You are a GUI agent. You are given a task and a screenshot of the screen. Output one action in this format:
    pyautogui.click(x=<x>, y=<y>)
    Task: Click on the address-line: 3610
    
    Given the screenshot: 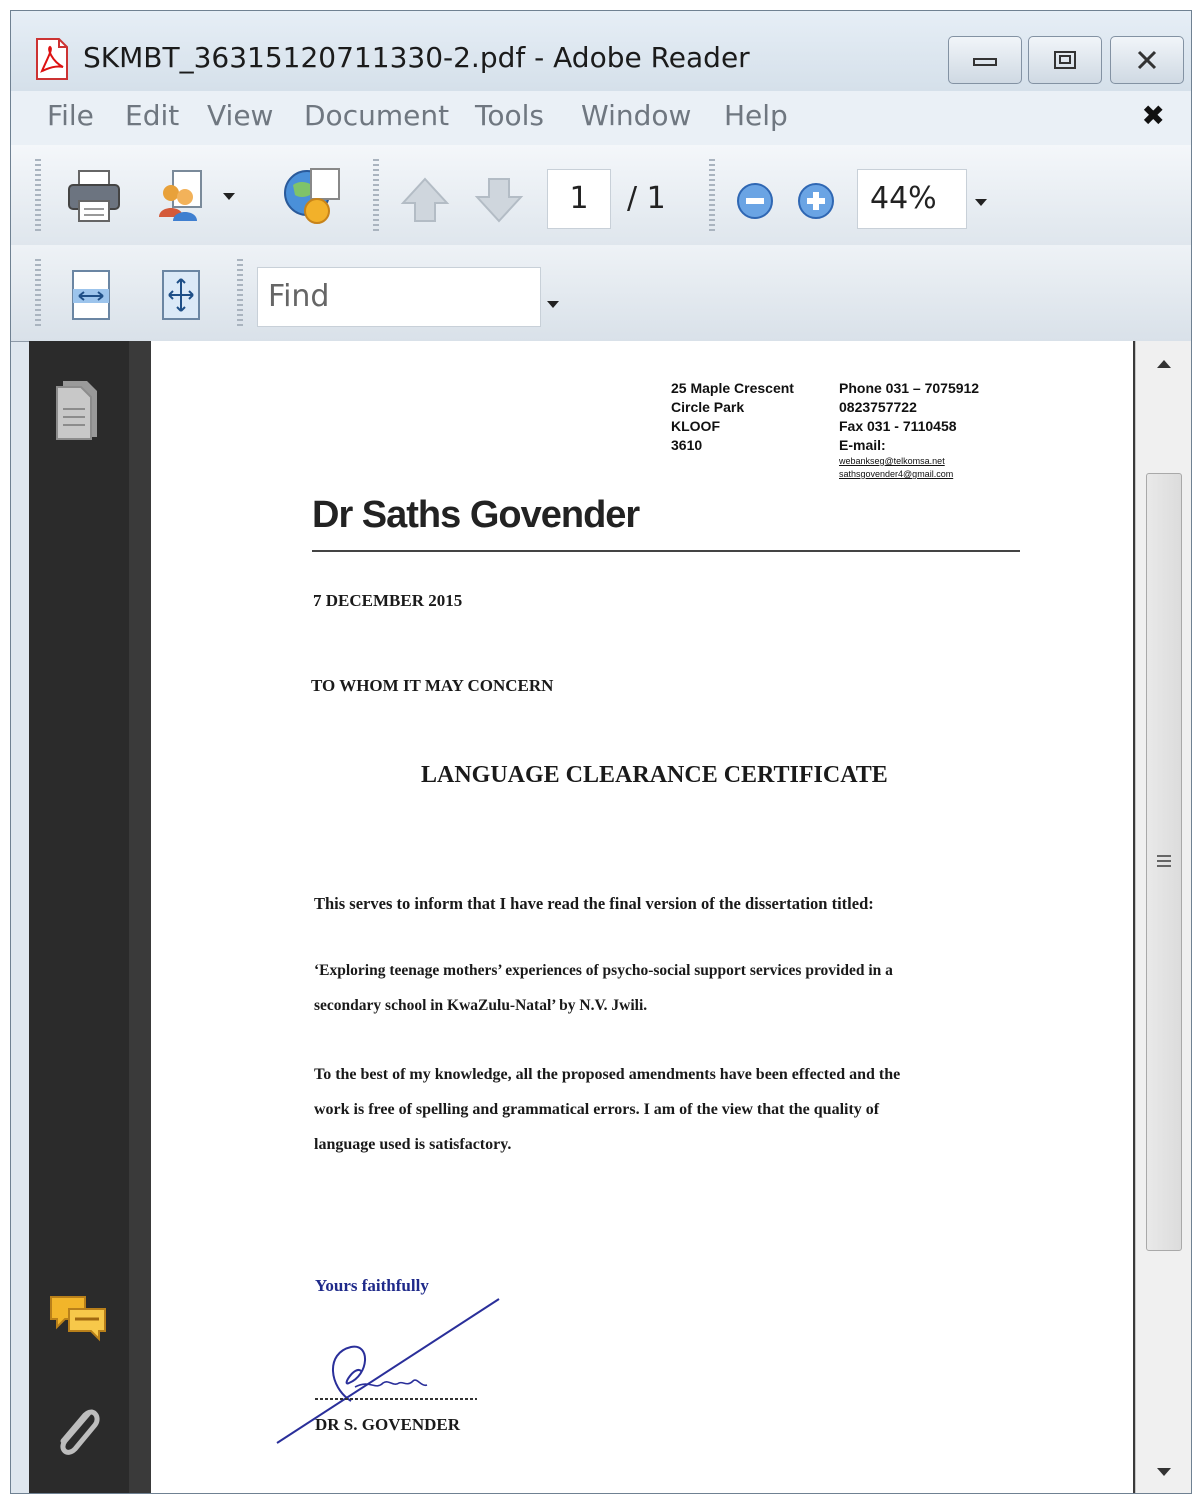 What is the action you would take?
    pyautogui.click(x=687, y=445)
    